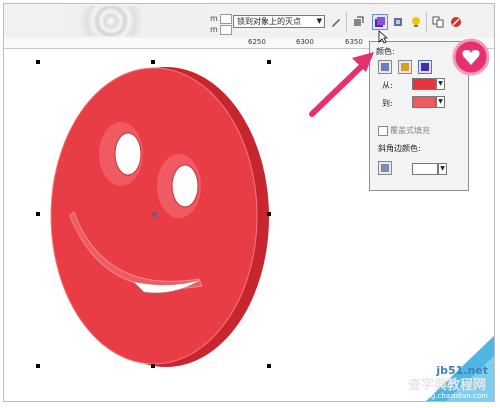 This screenshot has height=408, width=500. What do you see at coordinates (440, 102) in the screenshot?
I see `to-color-dropdown: ▼` at bounding box center [440, 102].